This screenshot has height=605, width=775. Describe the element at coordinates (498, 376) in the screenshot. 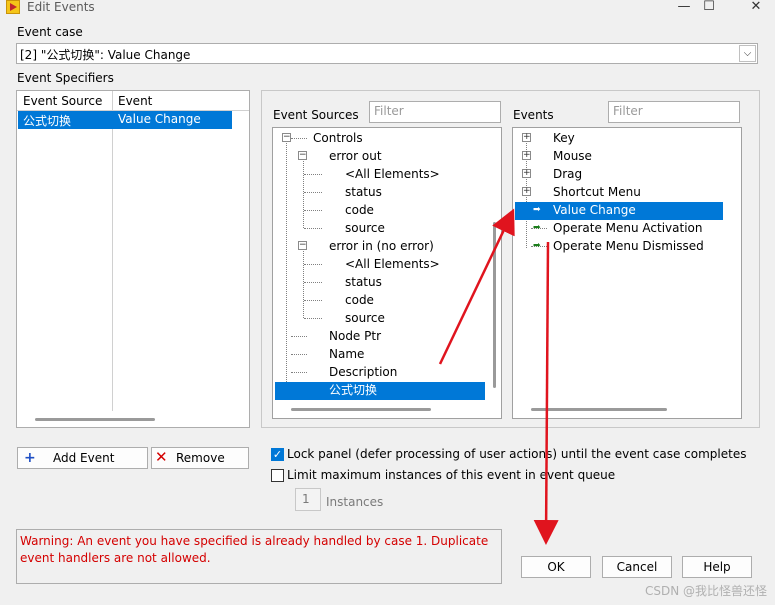

I see `annotation-arrows` at that location.